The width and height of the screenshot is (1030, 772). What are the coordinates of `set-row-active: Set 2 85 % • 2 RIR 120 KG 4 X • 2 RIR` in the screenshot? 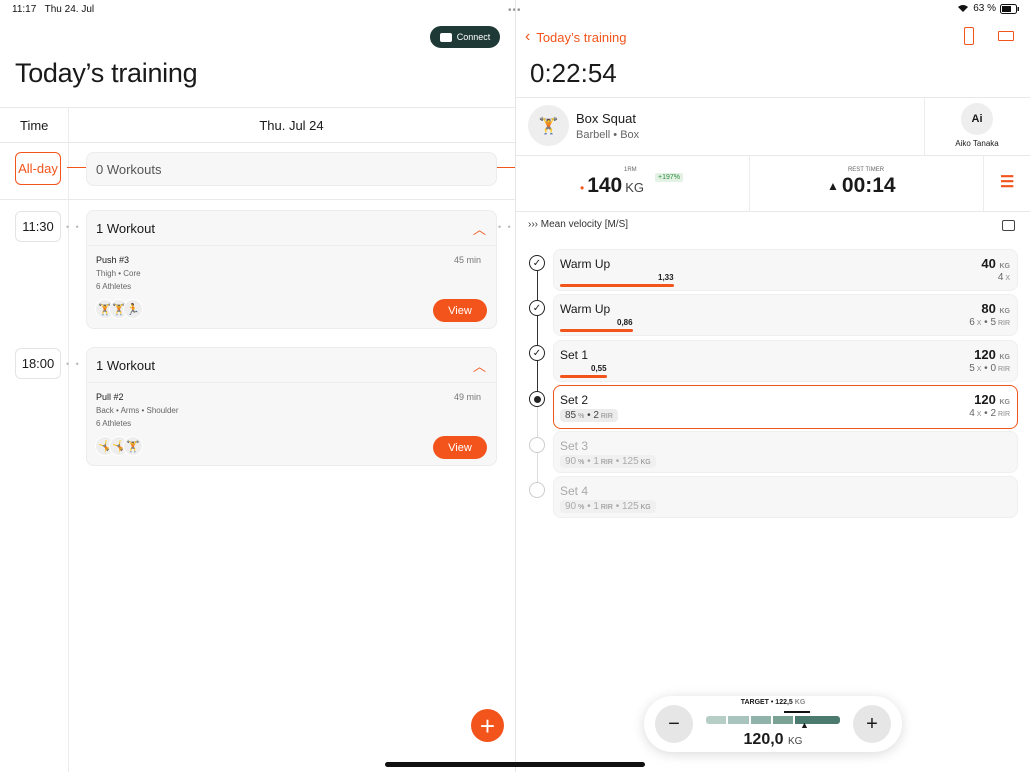 It's located at (785, 407).